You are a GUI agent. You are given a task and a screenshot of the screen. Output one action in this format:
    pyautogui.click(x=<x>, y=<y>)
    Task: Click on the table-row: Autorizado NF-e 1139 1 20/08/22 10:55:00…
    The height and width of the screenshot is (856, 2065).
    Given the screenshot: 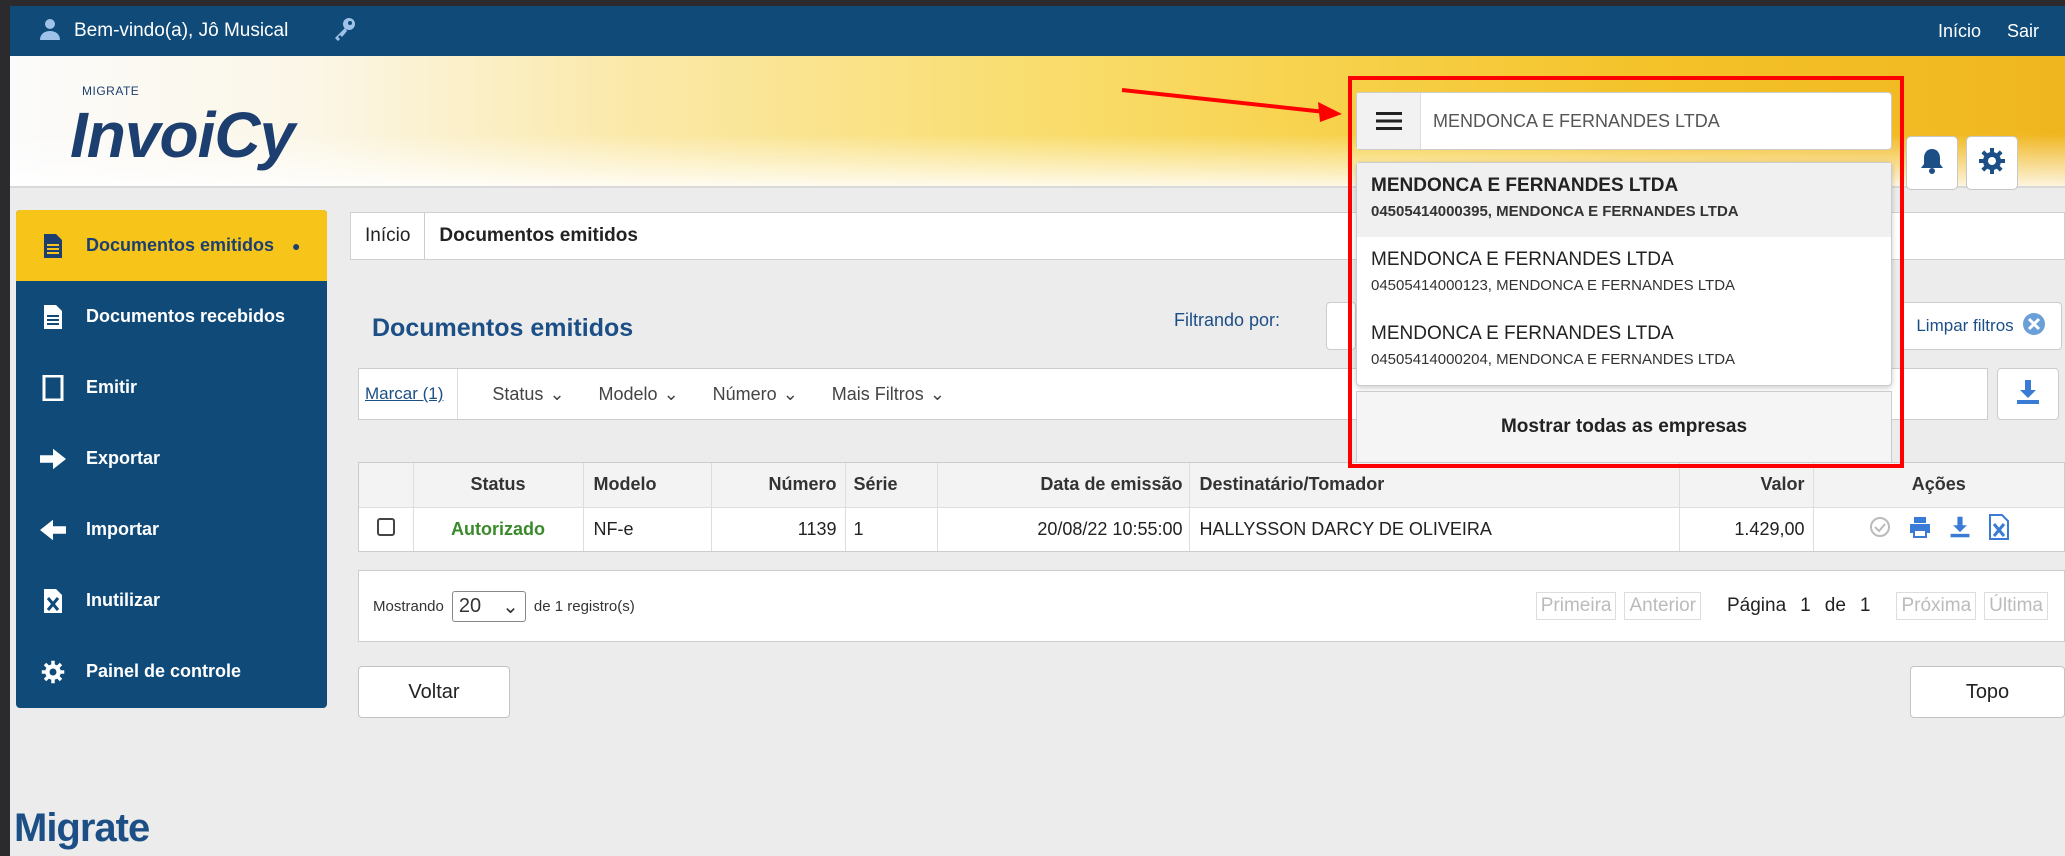 What is the action you would take?
    pyautogui.click(x=1212, y=528)
    